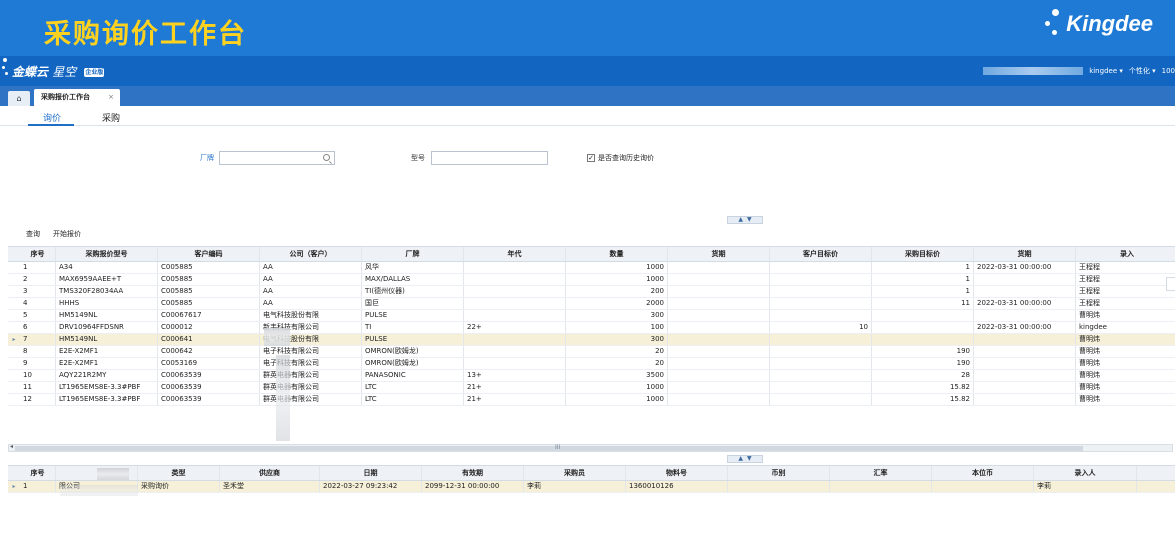  Describe the element at coordinates (67, 234) in the screenshot. I see `start-quote-button: 开始报价` at that location.